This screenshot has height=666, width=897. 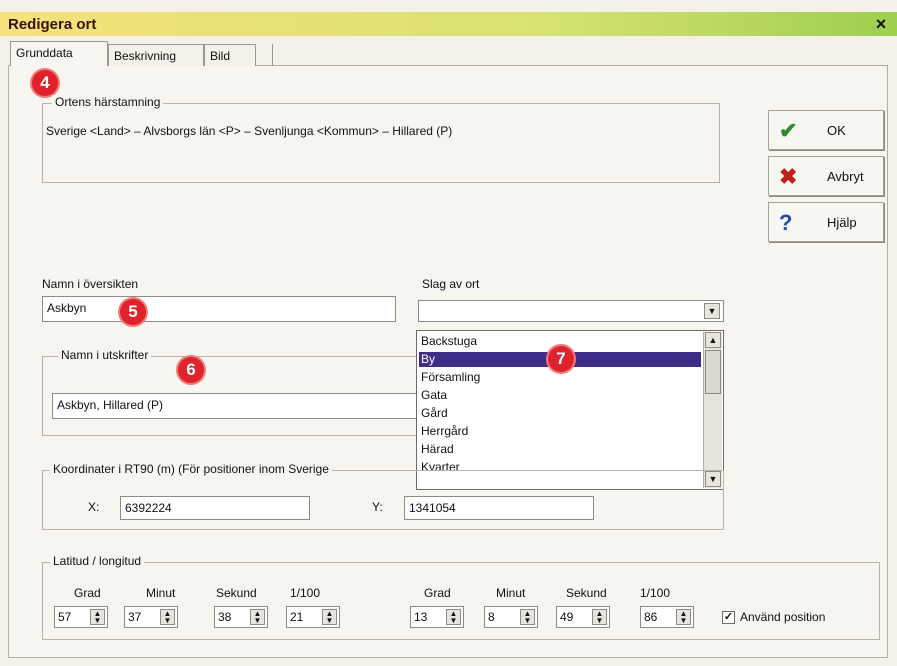 I want to click on ok-button-label: OK, so click(x=836, y=130).